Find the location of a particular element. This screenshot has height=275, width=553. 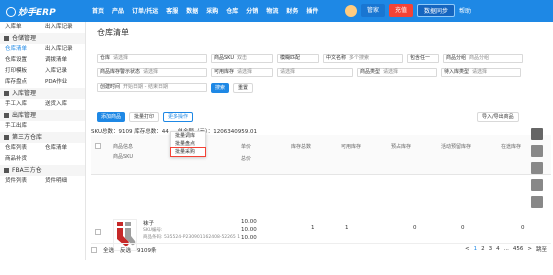

pending-inbound-filter: 待入库类型 请选择 is located at coordinates (481, 72).